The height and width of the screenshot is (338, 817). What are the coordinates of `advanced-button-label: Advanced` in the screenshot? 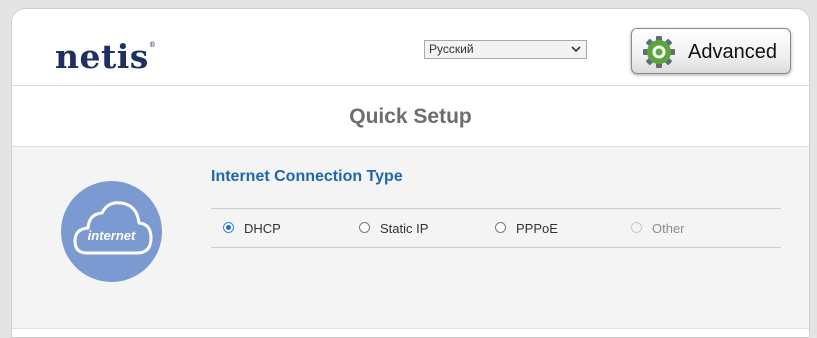 It's located at (732, 52).